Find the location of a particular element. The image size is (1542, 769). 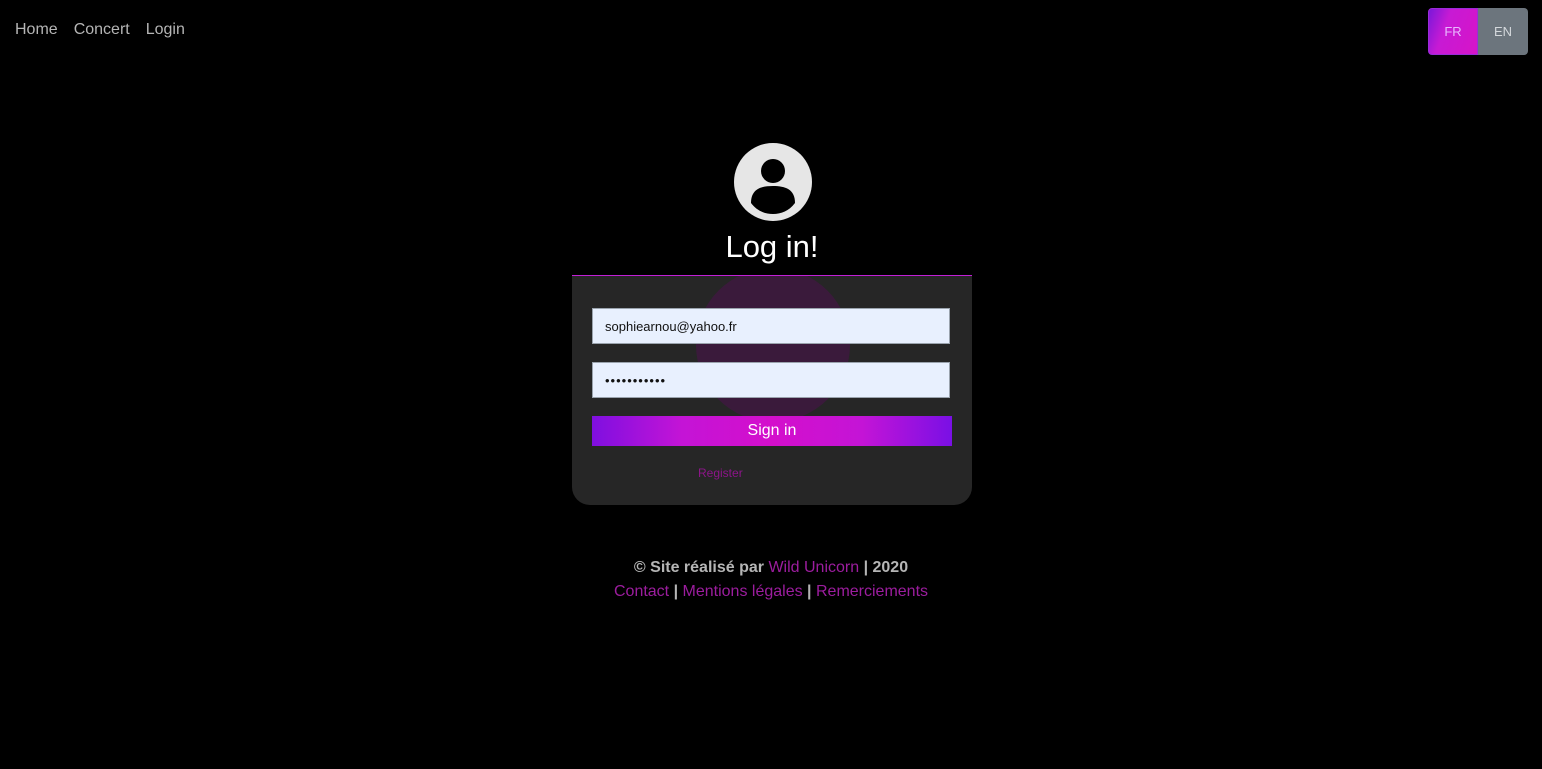

footer-year: | 2020 is located at coordinates (886, 567).